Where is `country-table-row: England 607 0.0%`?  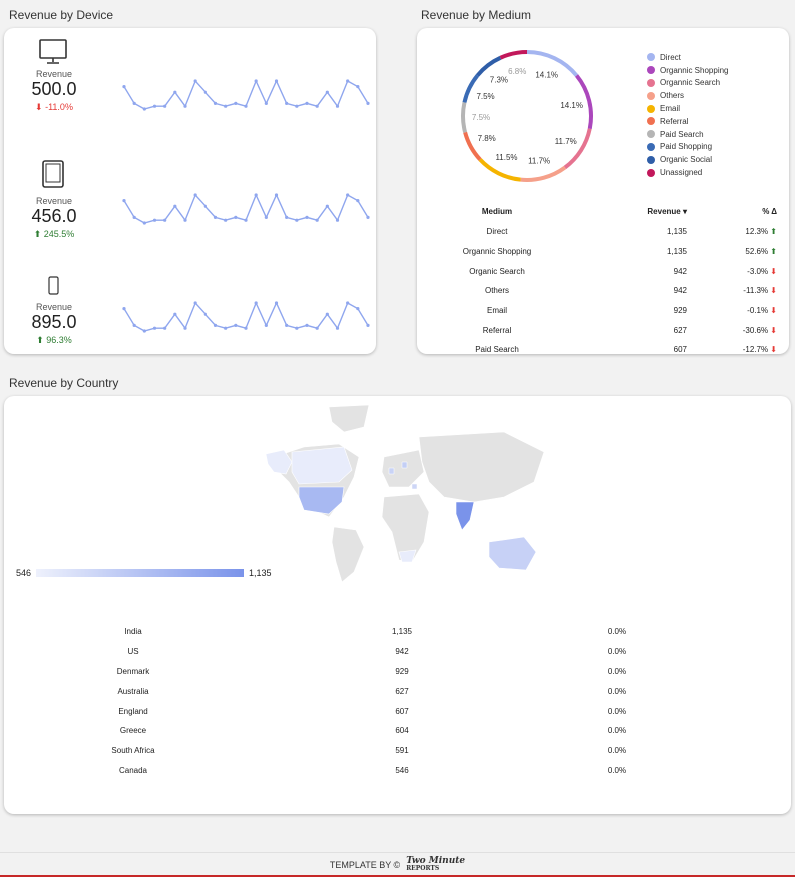
country-table-row: England 607 0.0% is located at coordinates (397, 711).